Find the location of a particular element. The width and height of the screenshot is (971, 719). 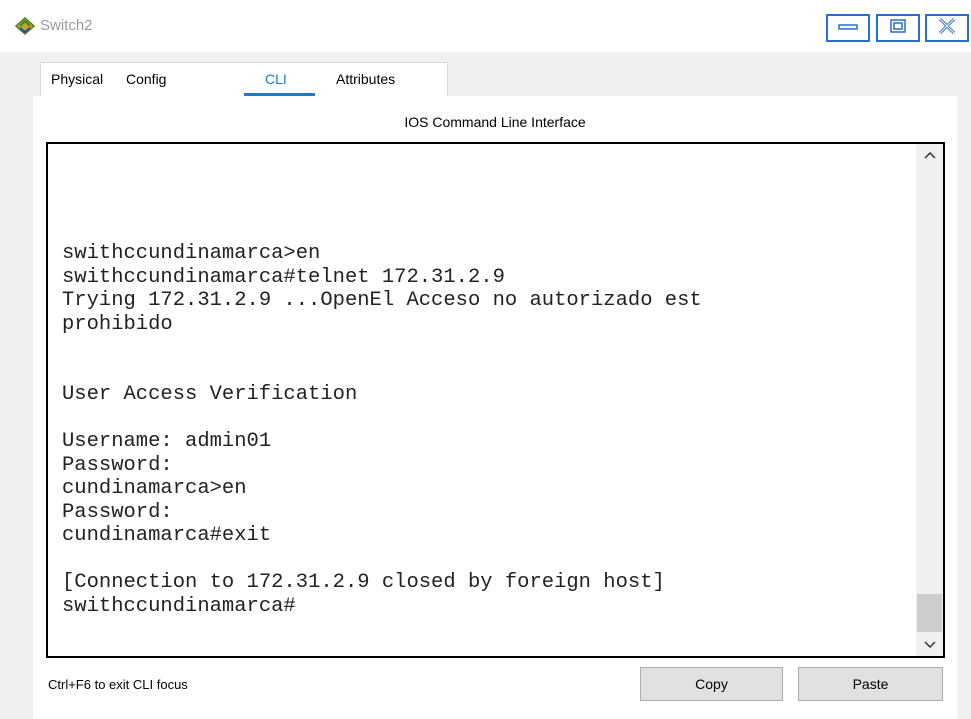

tab-physical: Physical is located at coordinates (77, 79).